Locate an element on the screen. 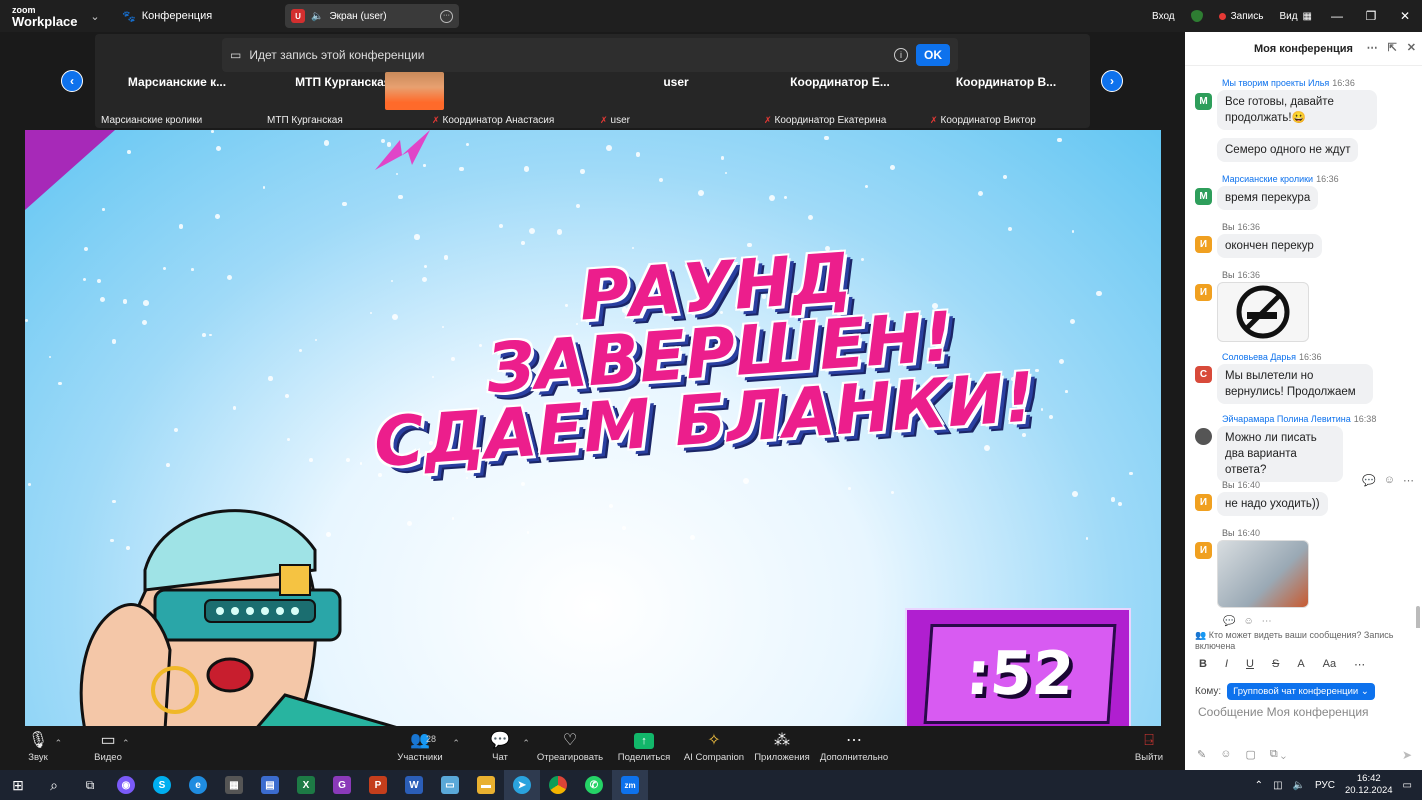  user-badge: U is located at coordinates (298, 16).